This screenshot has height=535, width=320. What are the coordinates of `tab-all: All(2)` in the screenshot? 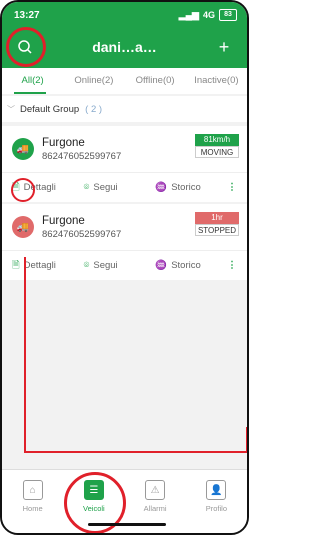 It's located at (32, 81).